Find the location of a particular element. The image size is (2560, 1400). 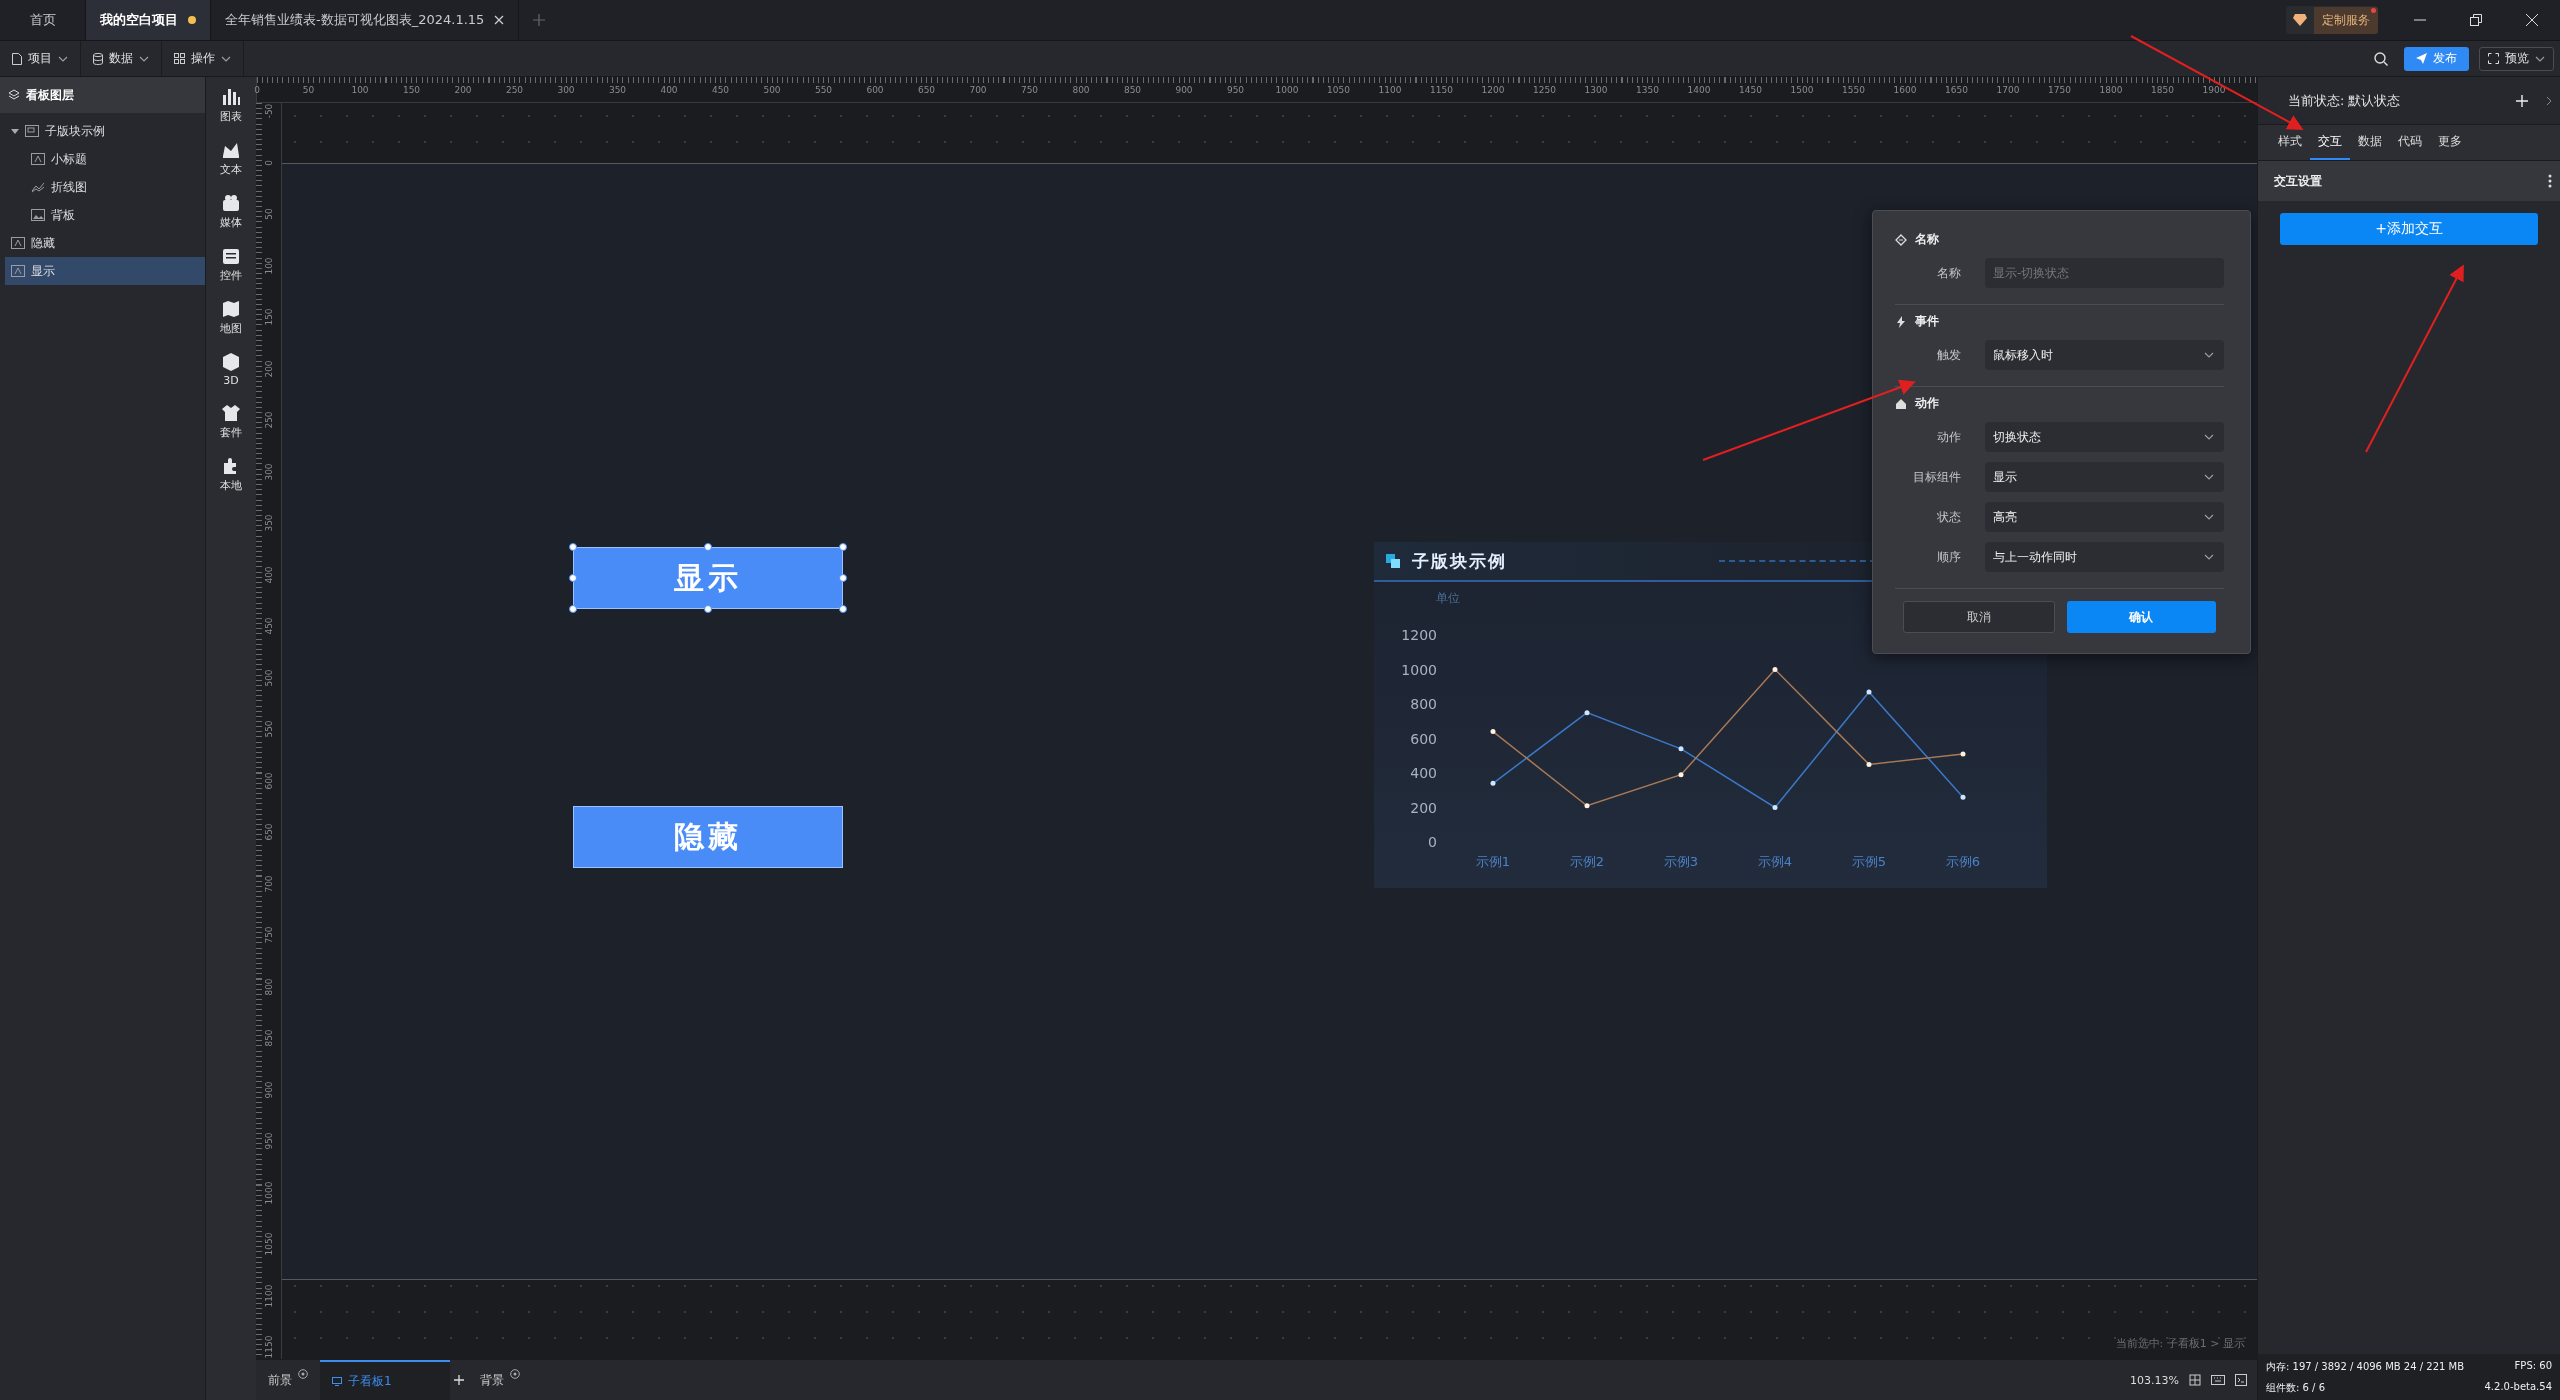

ruler-label: 500 is located at coordinates (772, 90).